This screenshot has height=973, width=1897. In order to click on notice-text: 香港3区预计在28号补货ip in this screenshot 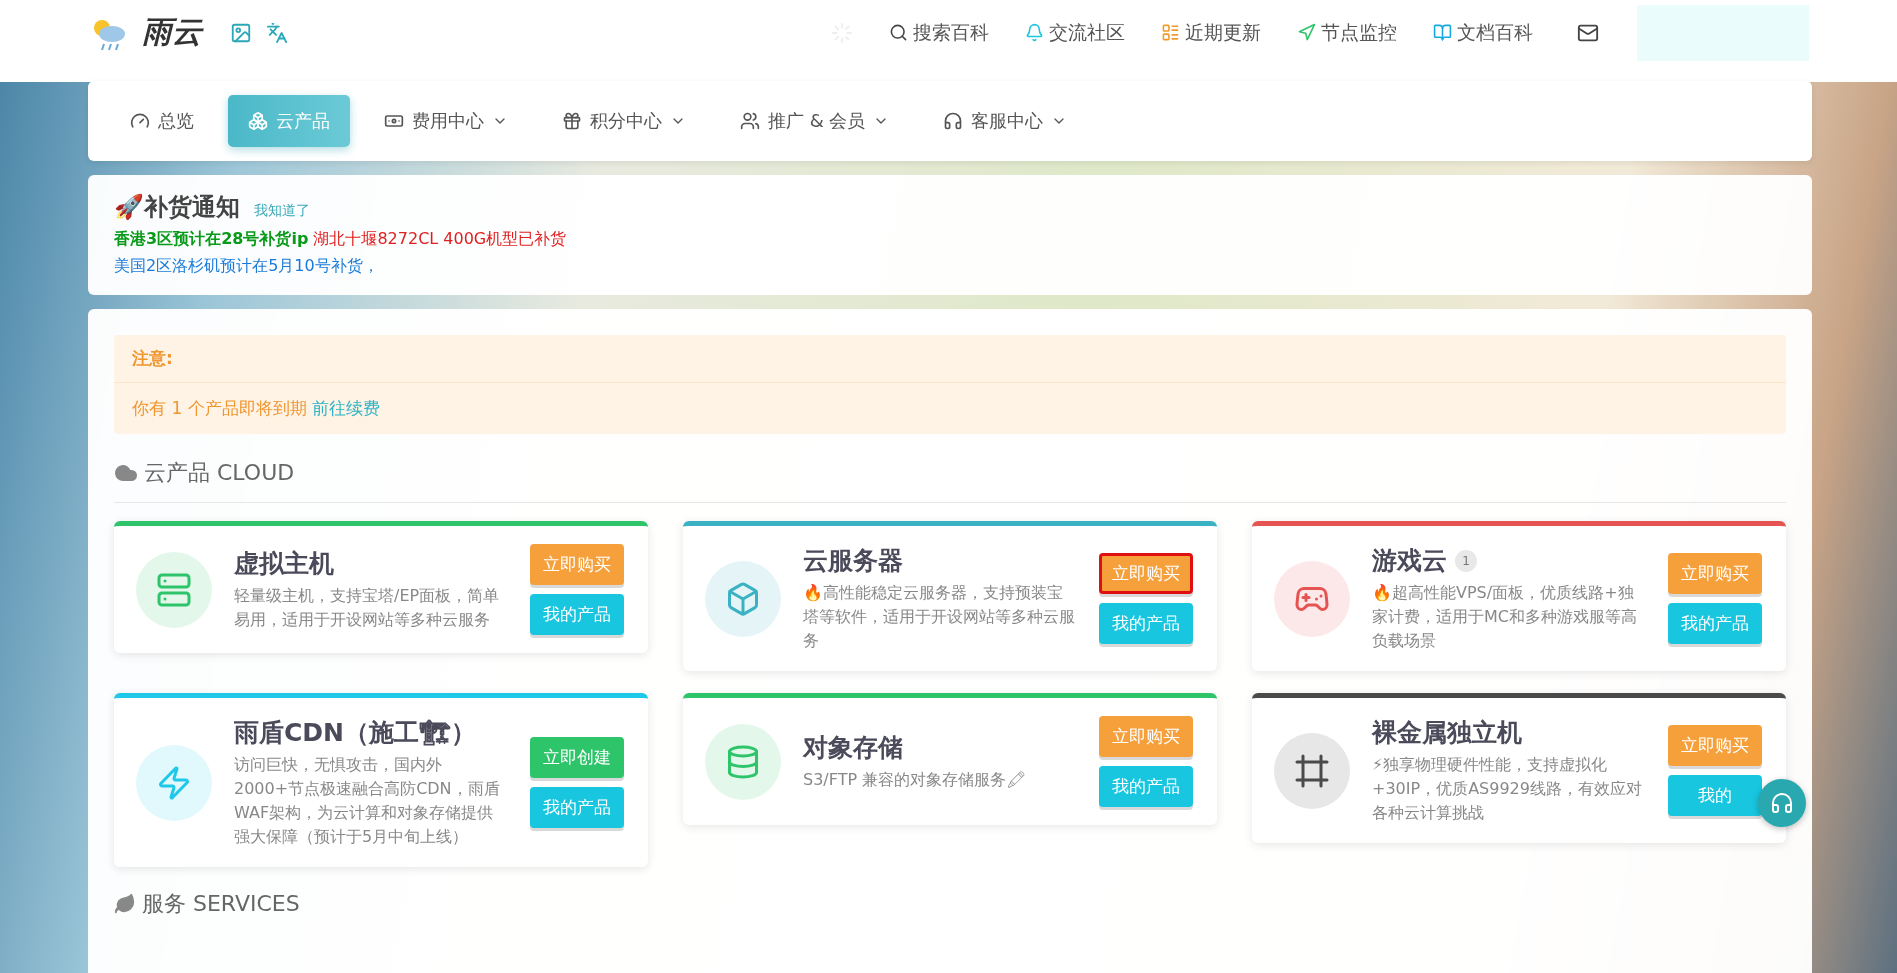, I will do `click(211, 238)`.